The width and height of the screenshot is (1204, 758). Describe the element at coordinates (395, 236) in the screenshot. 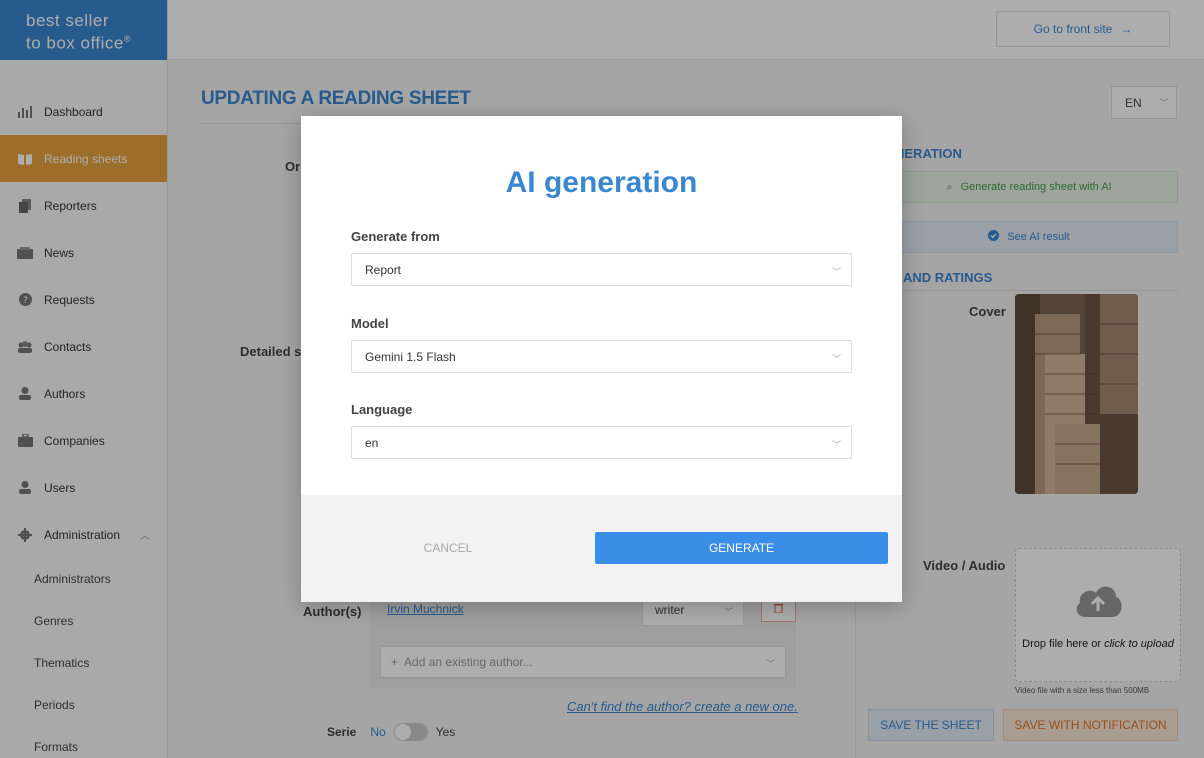

I see `generate-from-label: Generate from` at that location.